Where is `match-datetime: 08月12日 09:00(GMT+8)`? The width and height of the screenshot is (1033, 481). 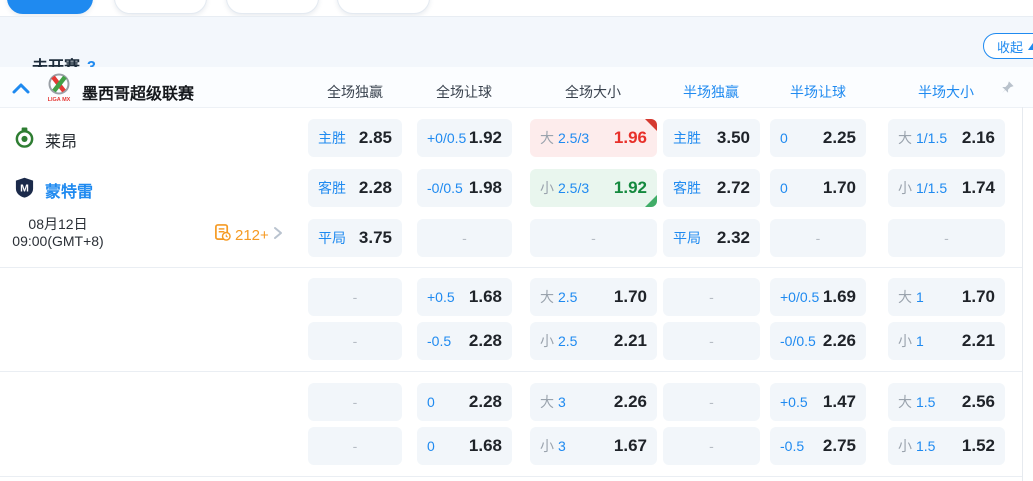
match-datetime: 08月12日 09:00(GMT+8) is located at coordinates (58, 233).